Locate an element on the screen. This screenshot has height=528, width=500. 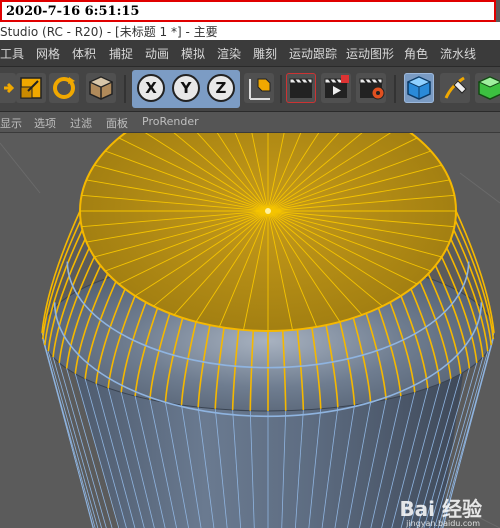
cube-object-button is located at coordinates (419, 88).